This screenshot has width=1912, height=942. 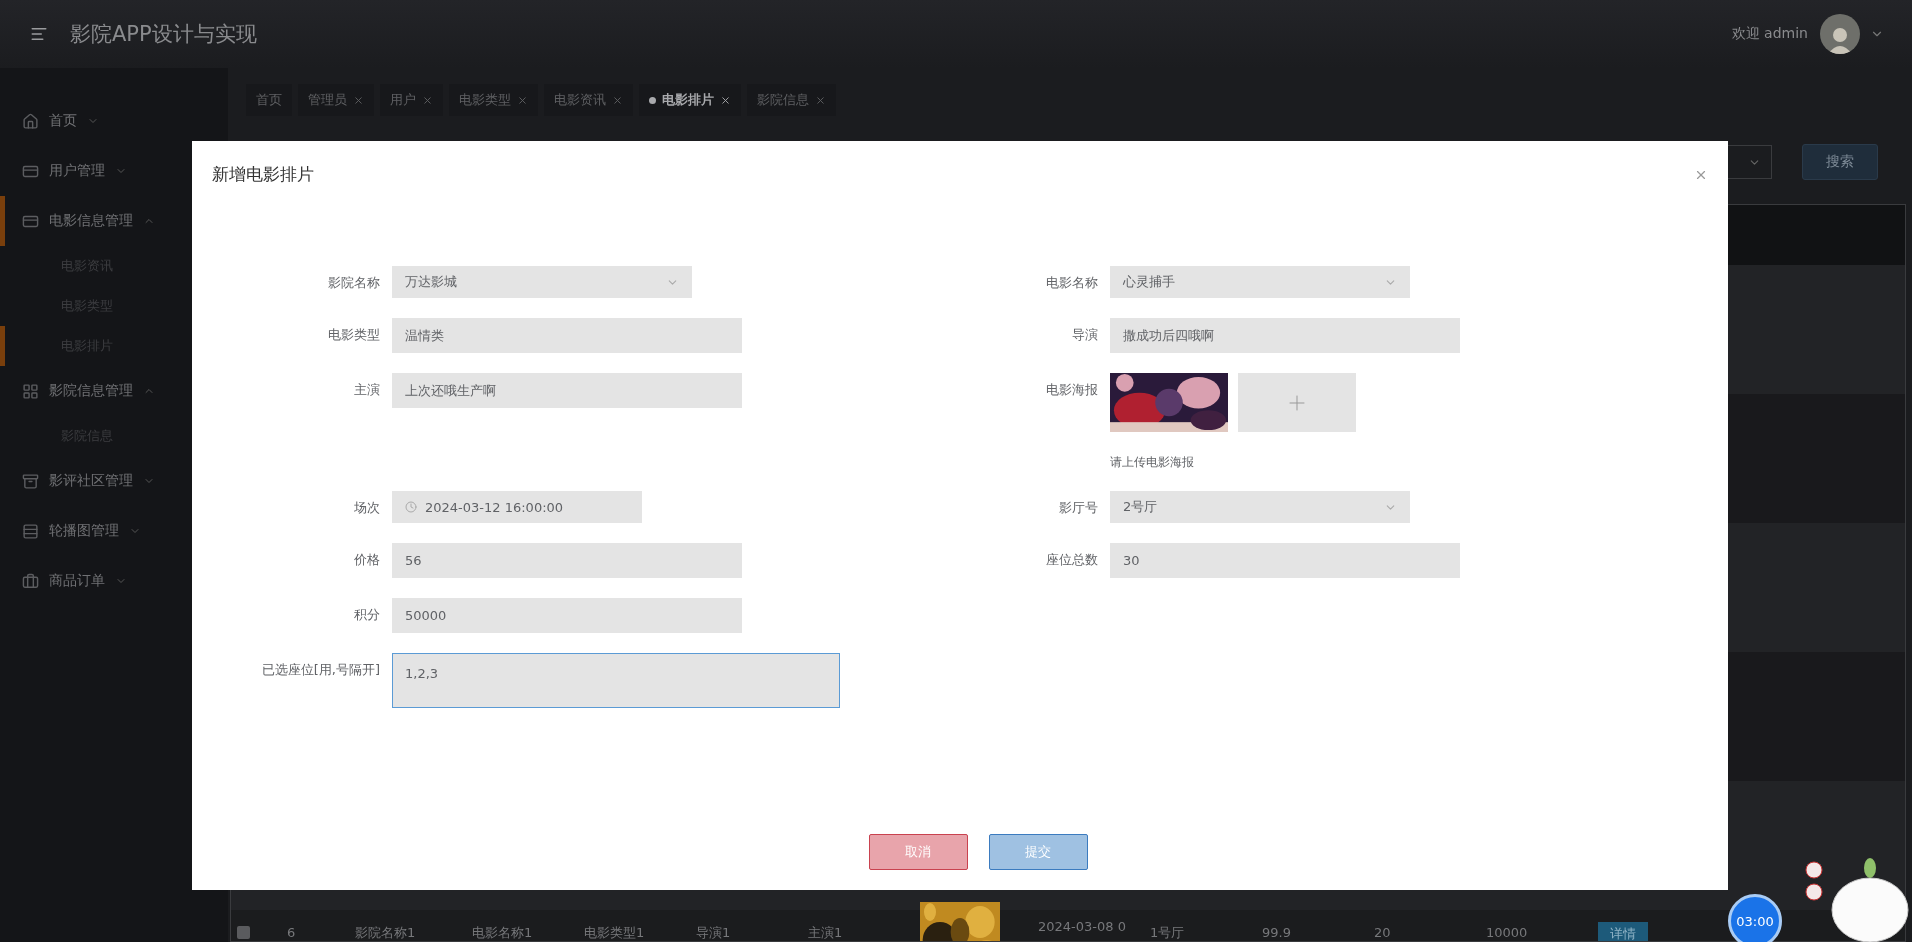 What do you see at coordinates (542, 282) in the screenshot?
I see `select-field: 万达影城` at bounding box center [542, 282].